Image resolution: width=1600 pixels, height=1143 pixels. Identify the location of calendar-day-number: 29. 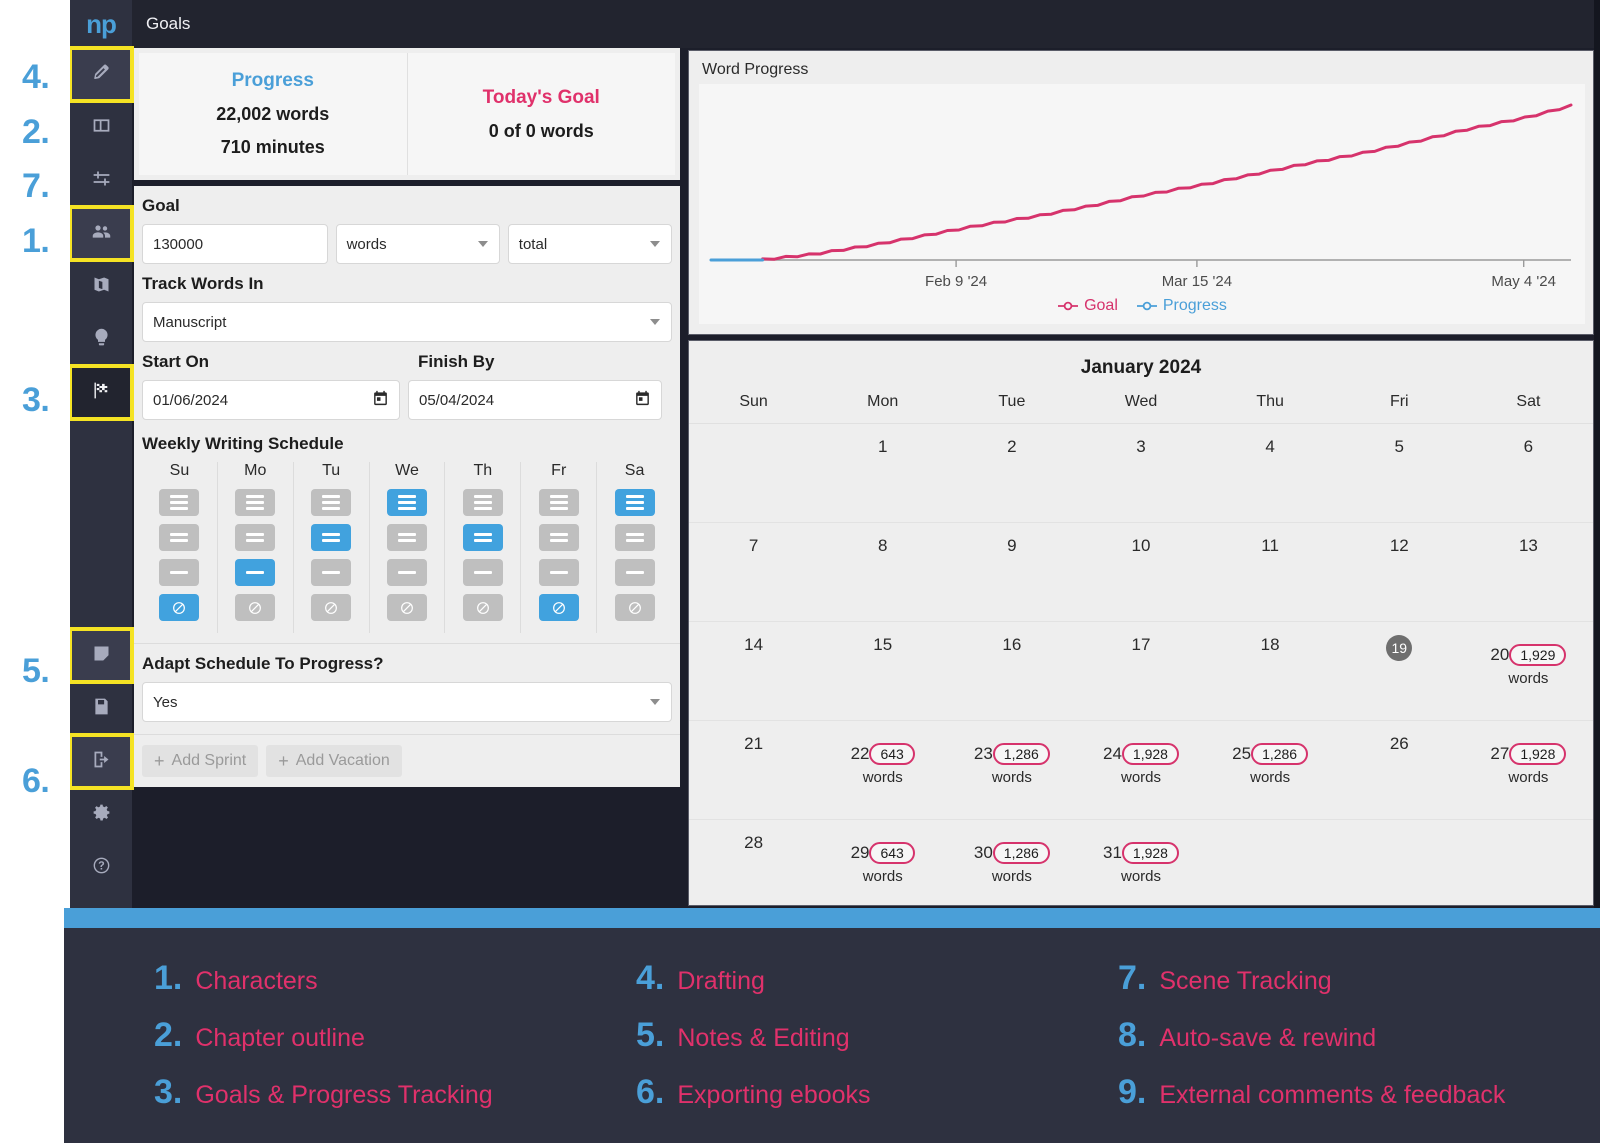
(860, 852).